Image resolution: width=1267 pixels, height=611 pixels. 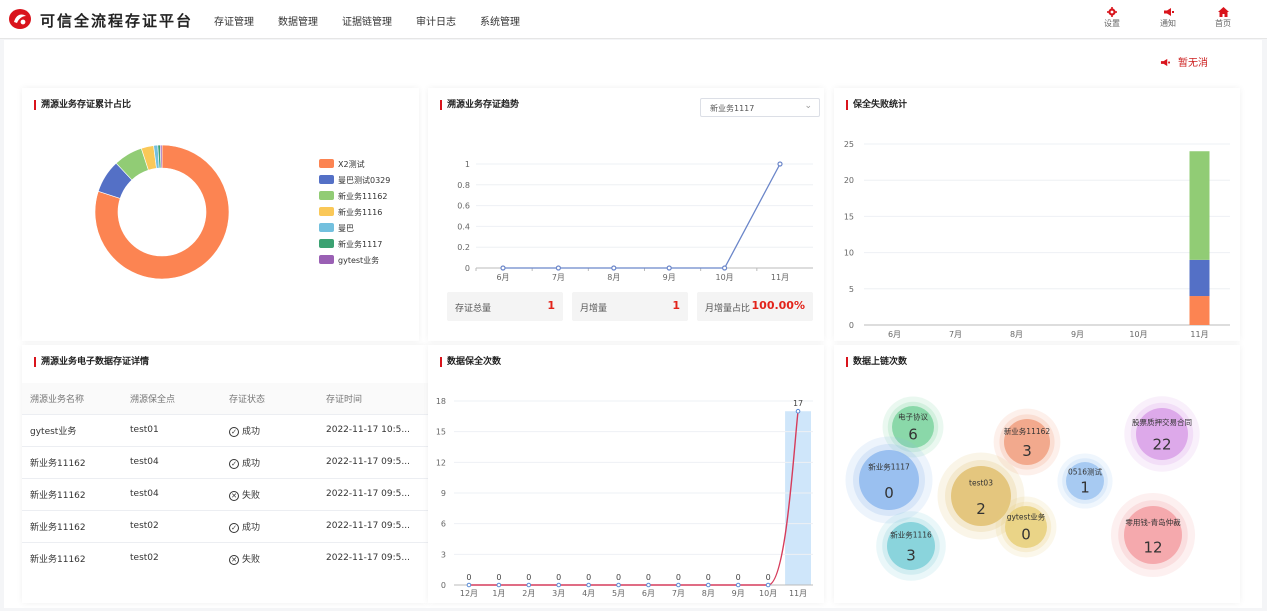 I want to click on table-title: 溯源业务电子数据存证详情, so click(x=91, y=362).